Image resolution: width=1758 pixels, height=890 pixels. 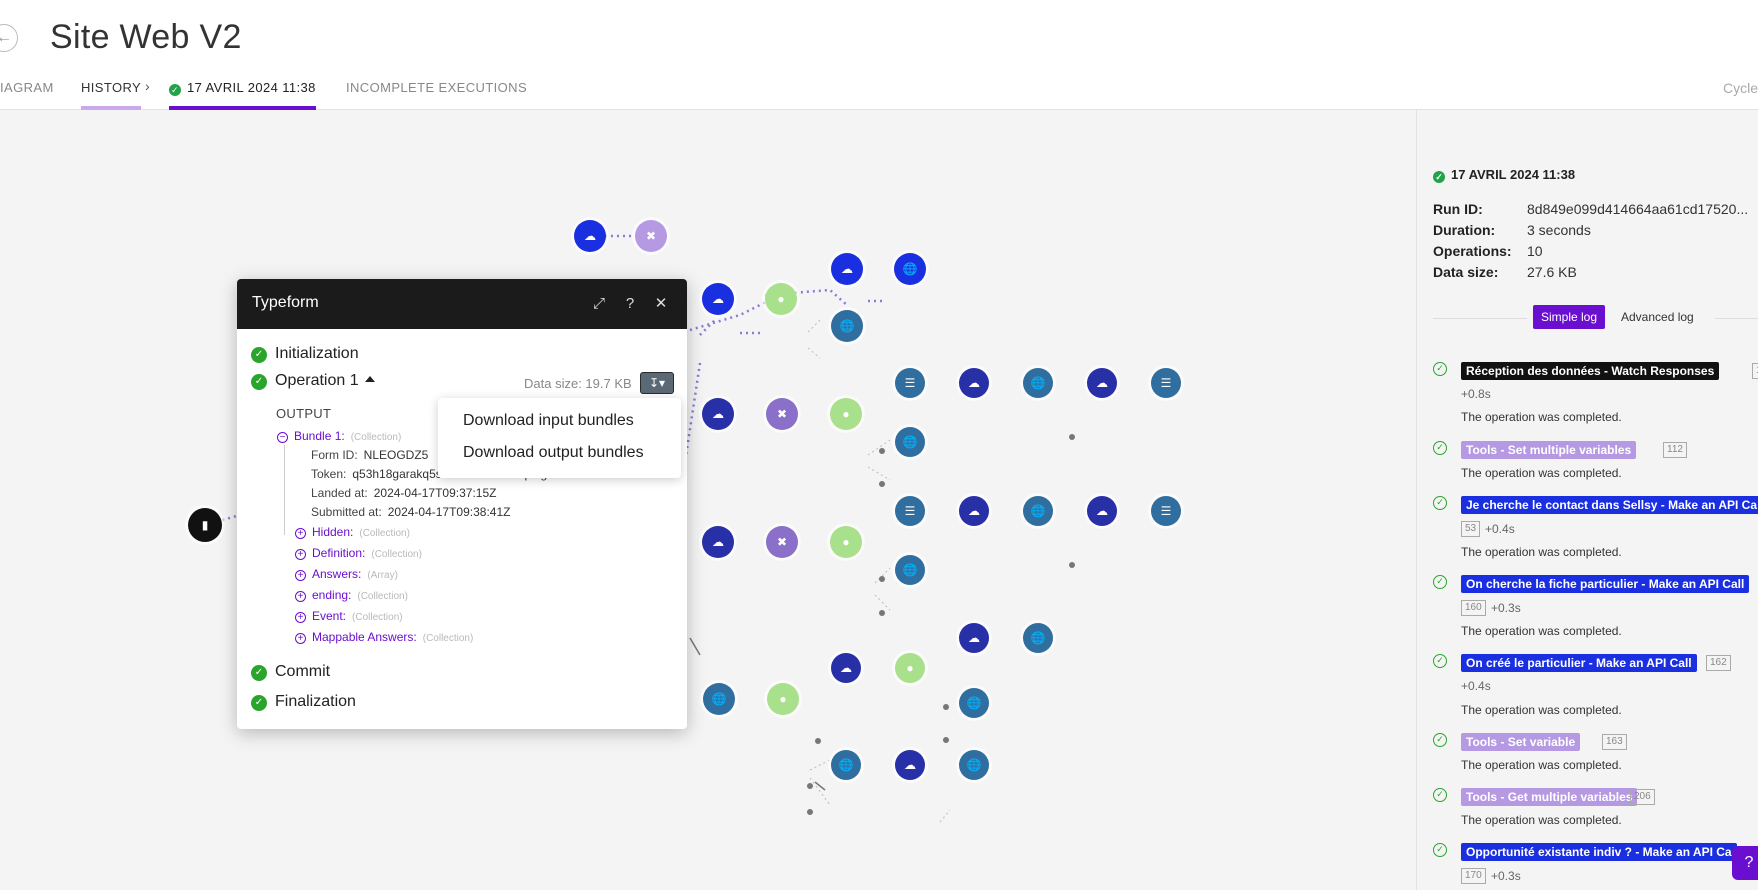 What do you see at coordinates (553, 453) in the screenshot?
I see `download-output-bundles: Download output bundles` at bounding box center [553, 453].